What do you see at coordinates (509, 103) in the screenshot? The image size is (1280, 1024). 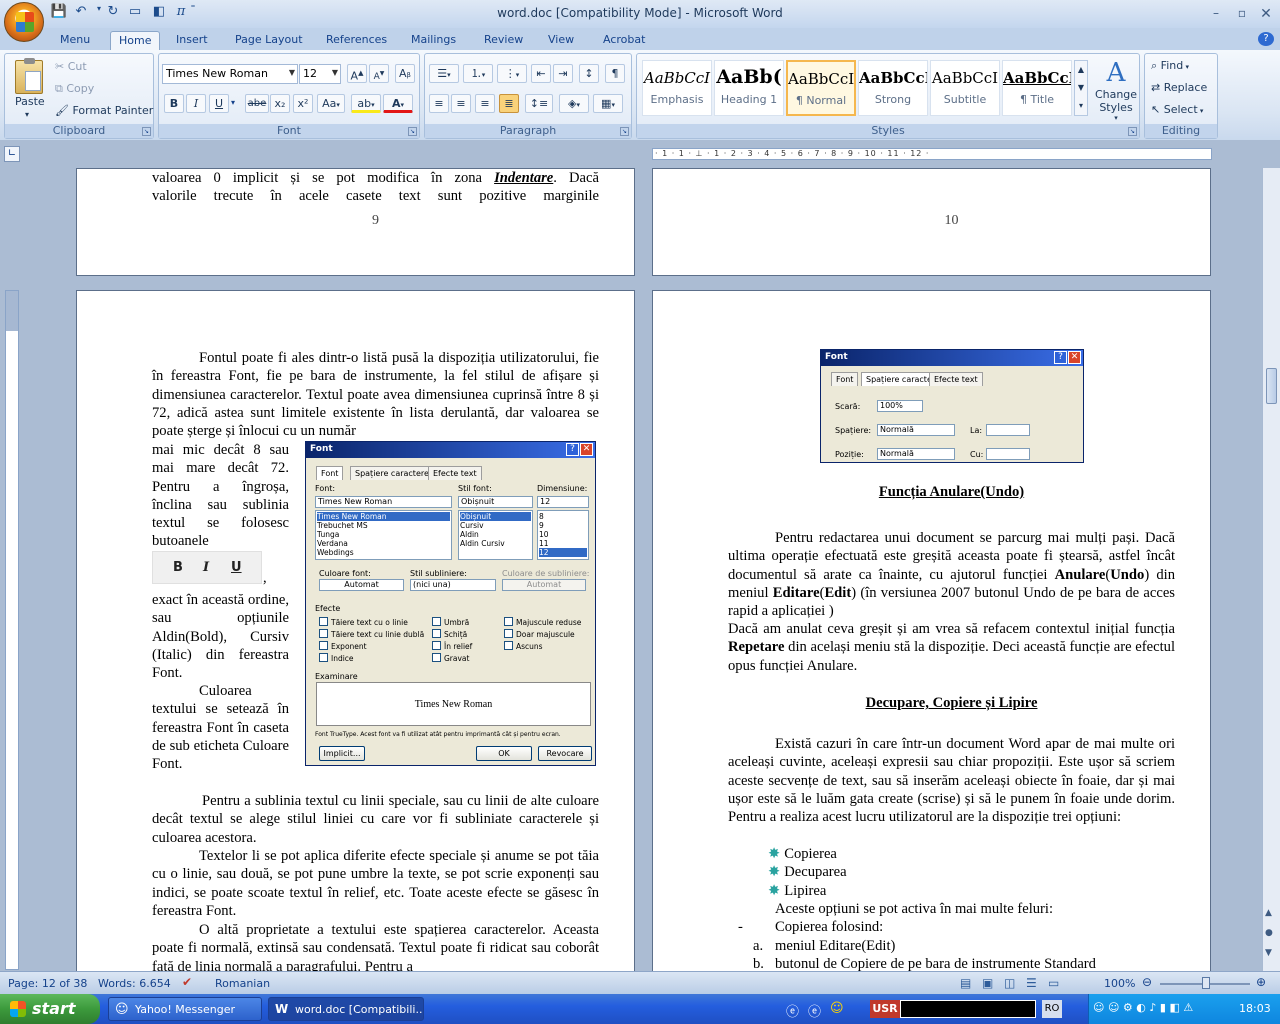 I see `justify-icon: ≣` at bounding box center [509, 103].